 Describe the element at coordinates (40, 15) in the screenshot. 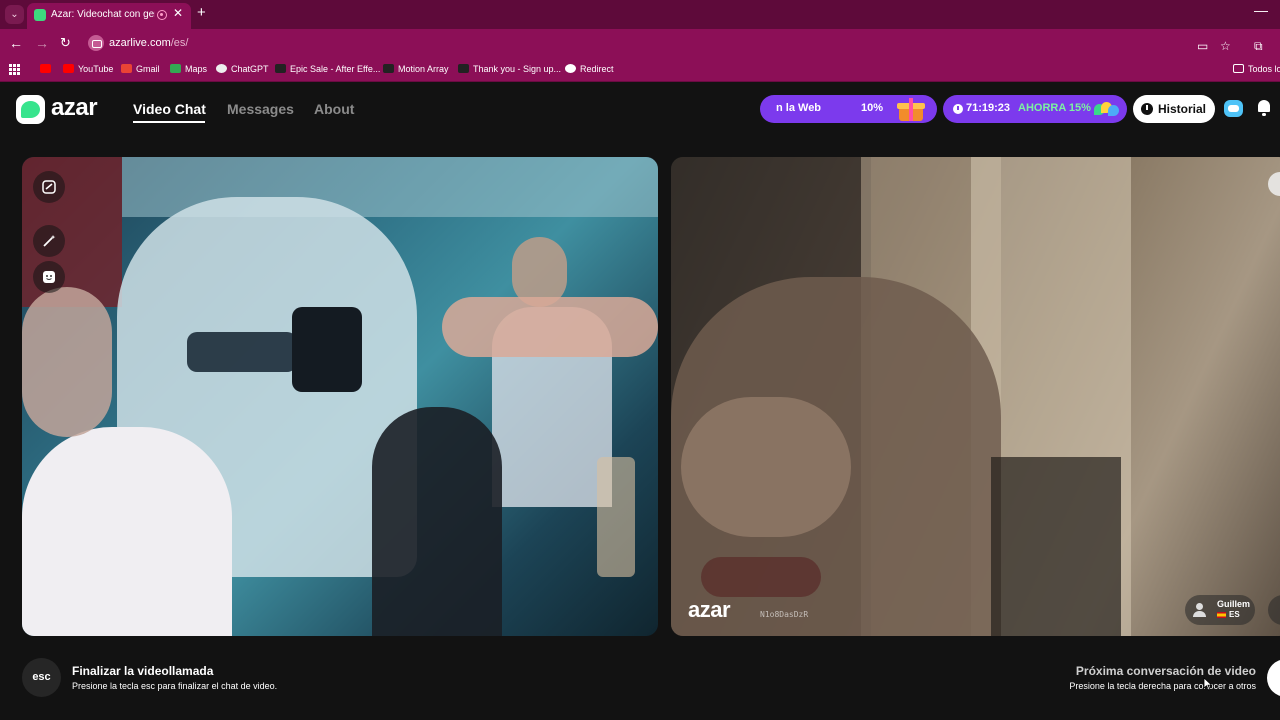

I see `azar-favicon-icon` at that location.